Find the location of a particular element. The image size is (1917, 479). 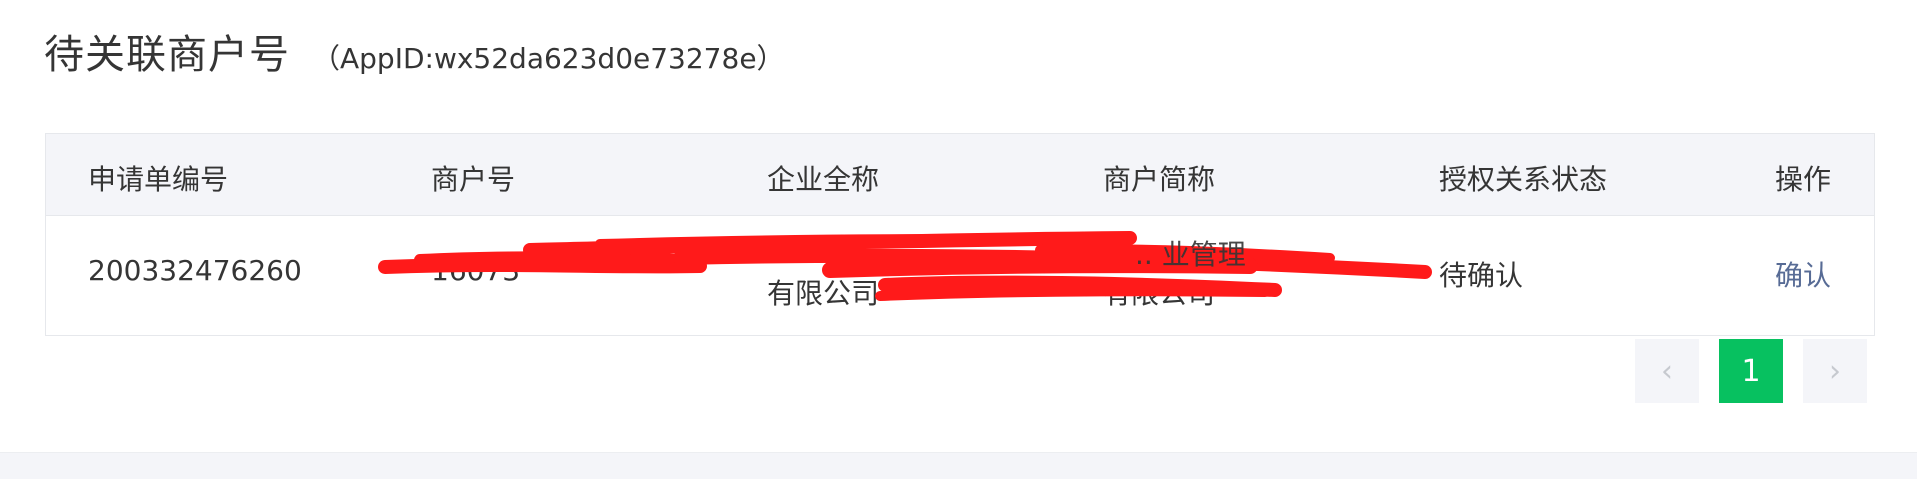

app-id-label: （AppID:wx52da623d0e73278e） is located at coordinates (548, 58).